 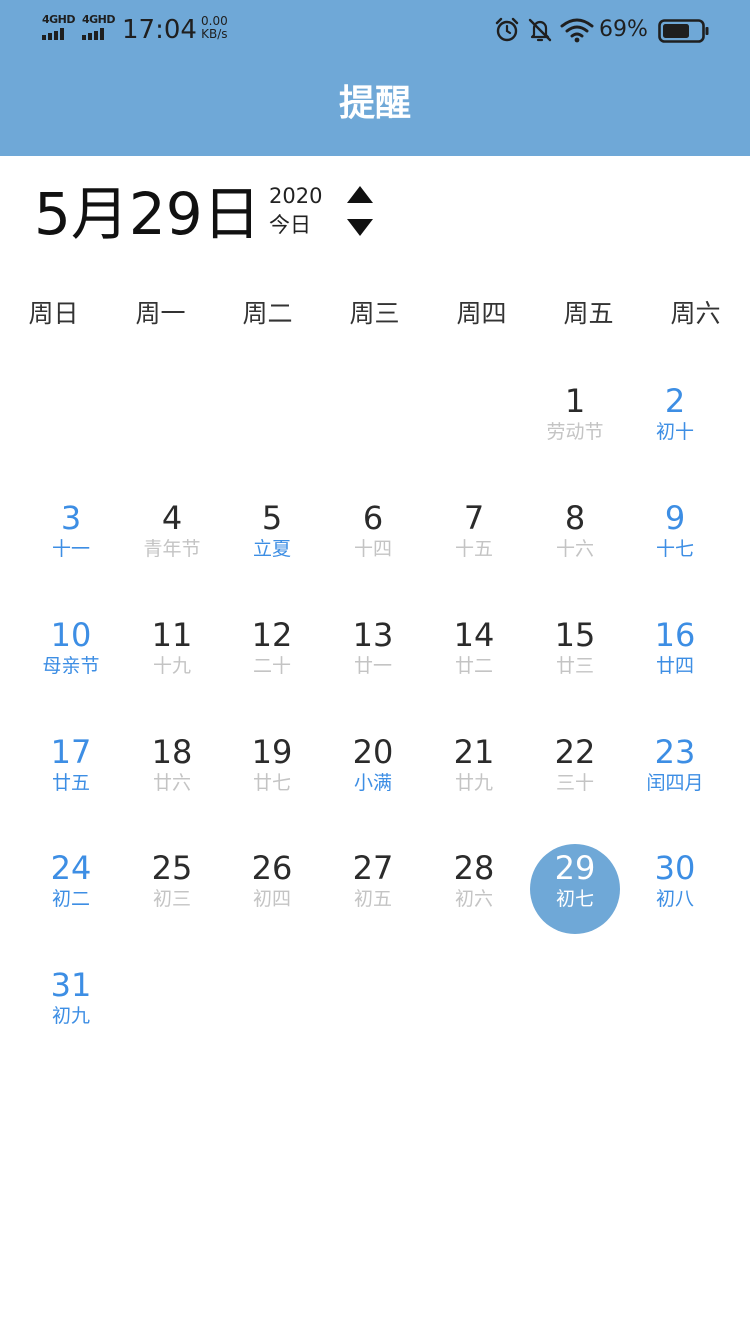 I want to click on calendar-day-7: 7 十五, so click(x=474, y=539).